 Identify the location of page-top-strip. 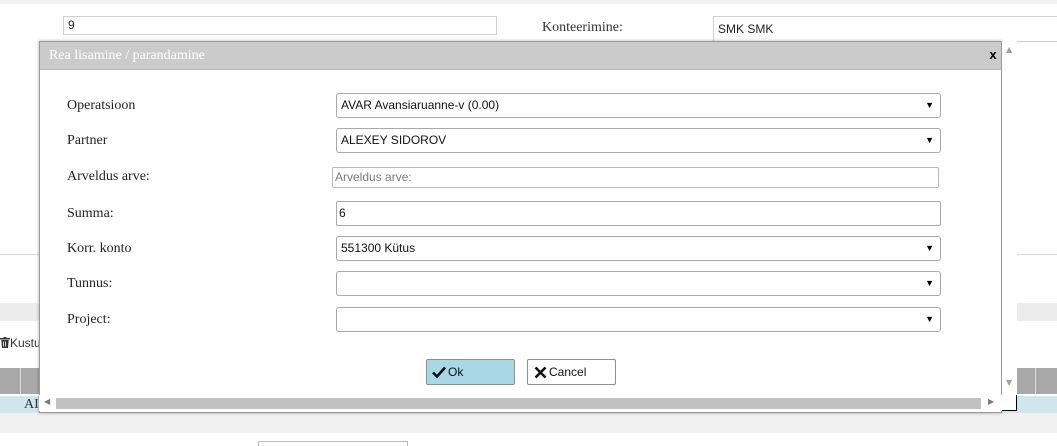
(528, 2).